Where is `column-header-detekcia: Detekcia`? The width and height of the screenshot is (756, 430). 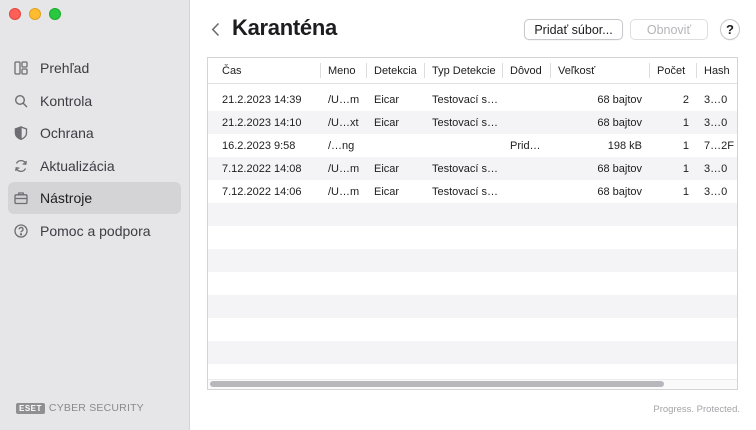 column-header-detekcia: Detekcia is located at coordinates (396, 70).